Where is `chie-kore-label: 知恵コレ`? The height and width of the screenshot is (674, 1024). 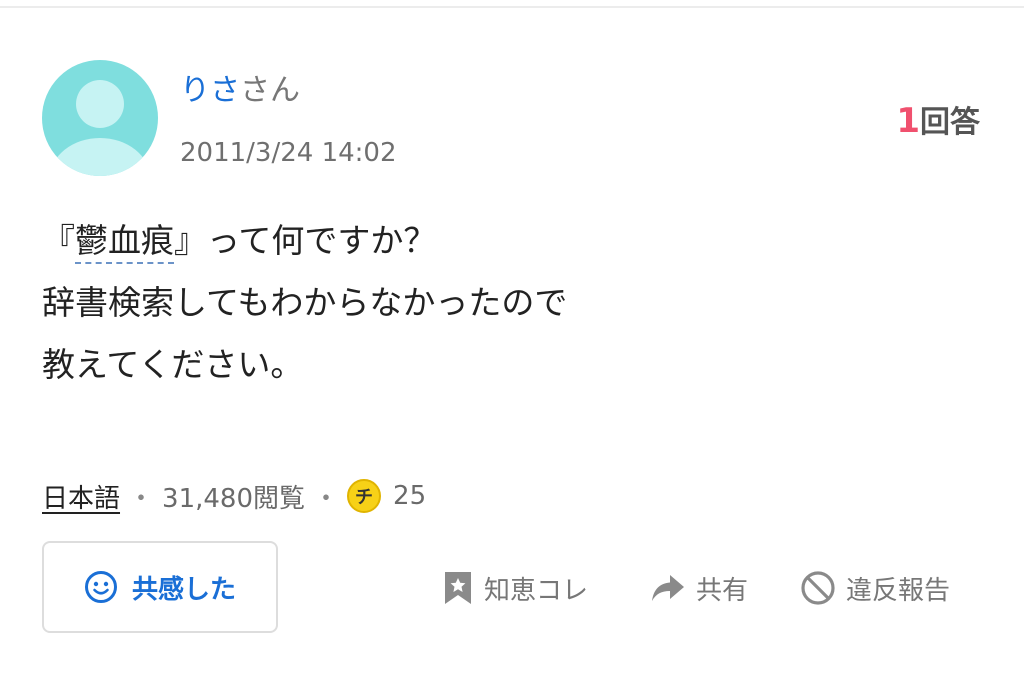 chie-kore-label: 知恵コレ is located at coordinates (536, 590).